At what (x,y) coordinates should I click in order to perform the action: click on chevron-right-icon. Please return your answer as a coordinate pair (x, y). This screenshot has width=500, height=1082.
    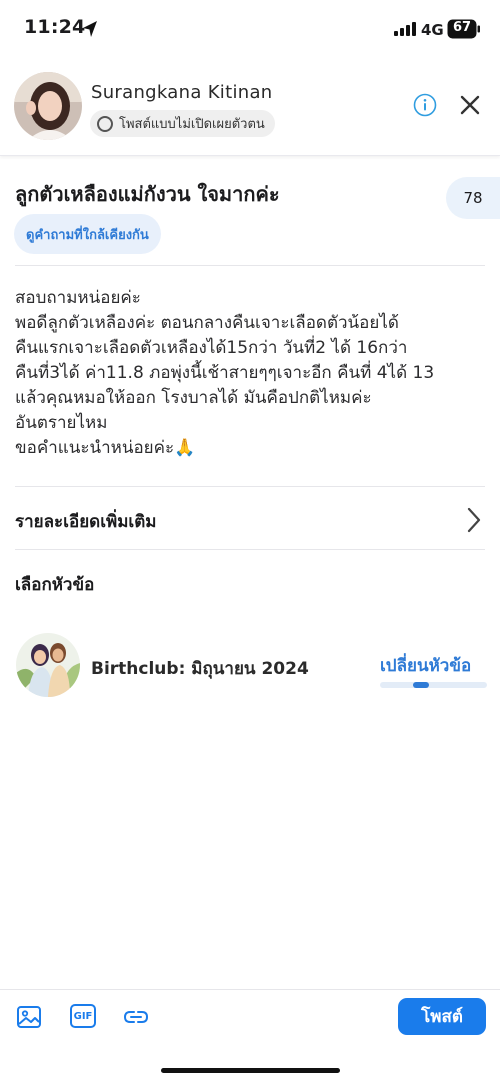
    Looking at the image, I should click on (474, 520).